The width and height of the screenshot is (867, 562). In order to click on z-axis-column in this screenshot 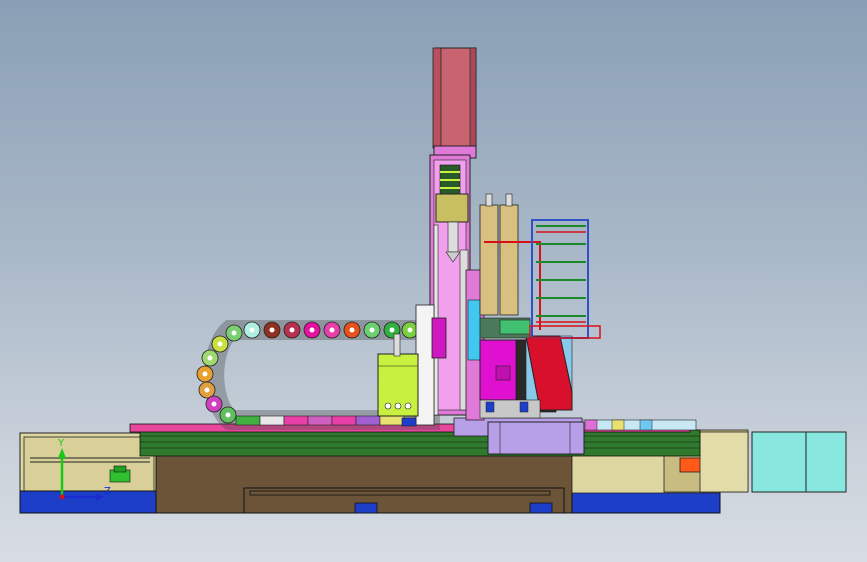, I will do `click(450, 236)`.